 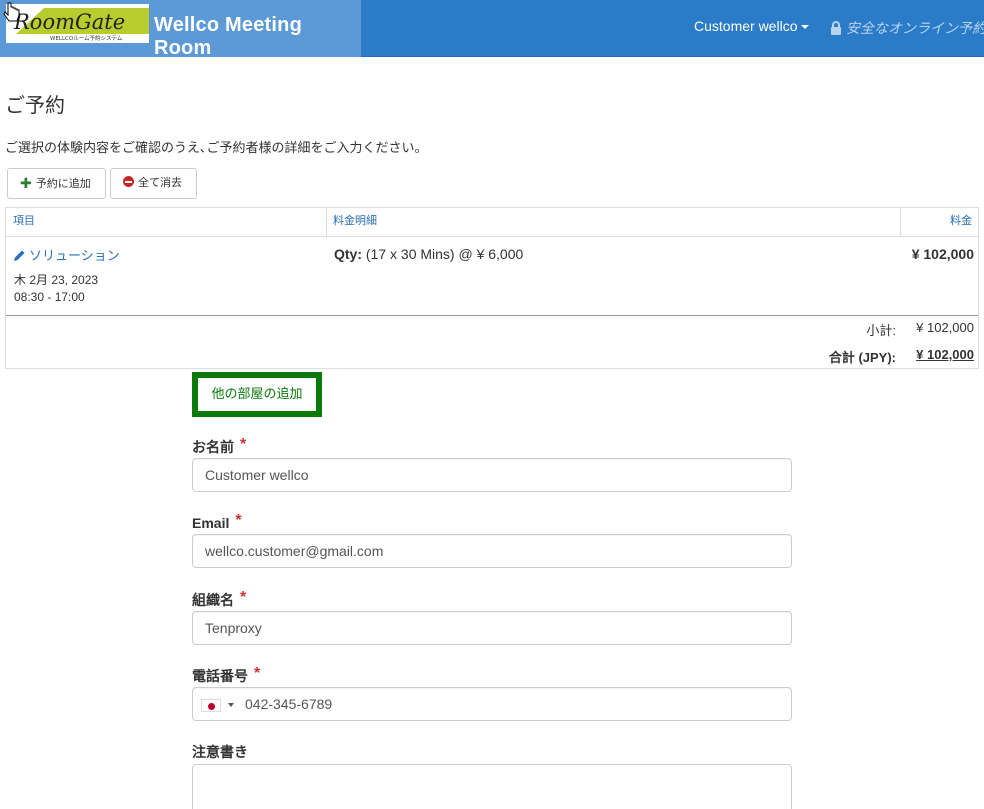 I want to click on item-edit-link: ソリューション, so click(x=66, y=255).